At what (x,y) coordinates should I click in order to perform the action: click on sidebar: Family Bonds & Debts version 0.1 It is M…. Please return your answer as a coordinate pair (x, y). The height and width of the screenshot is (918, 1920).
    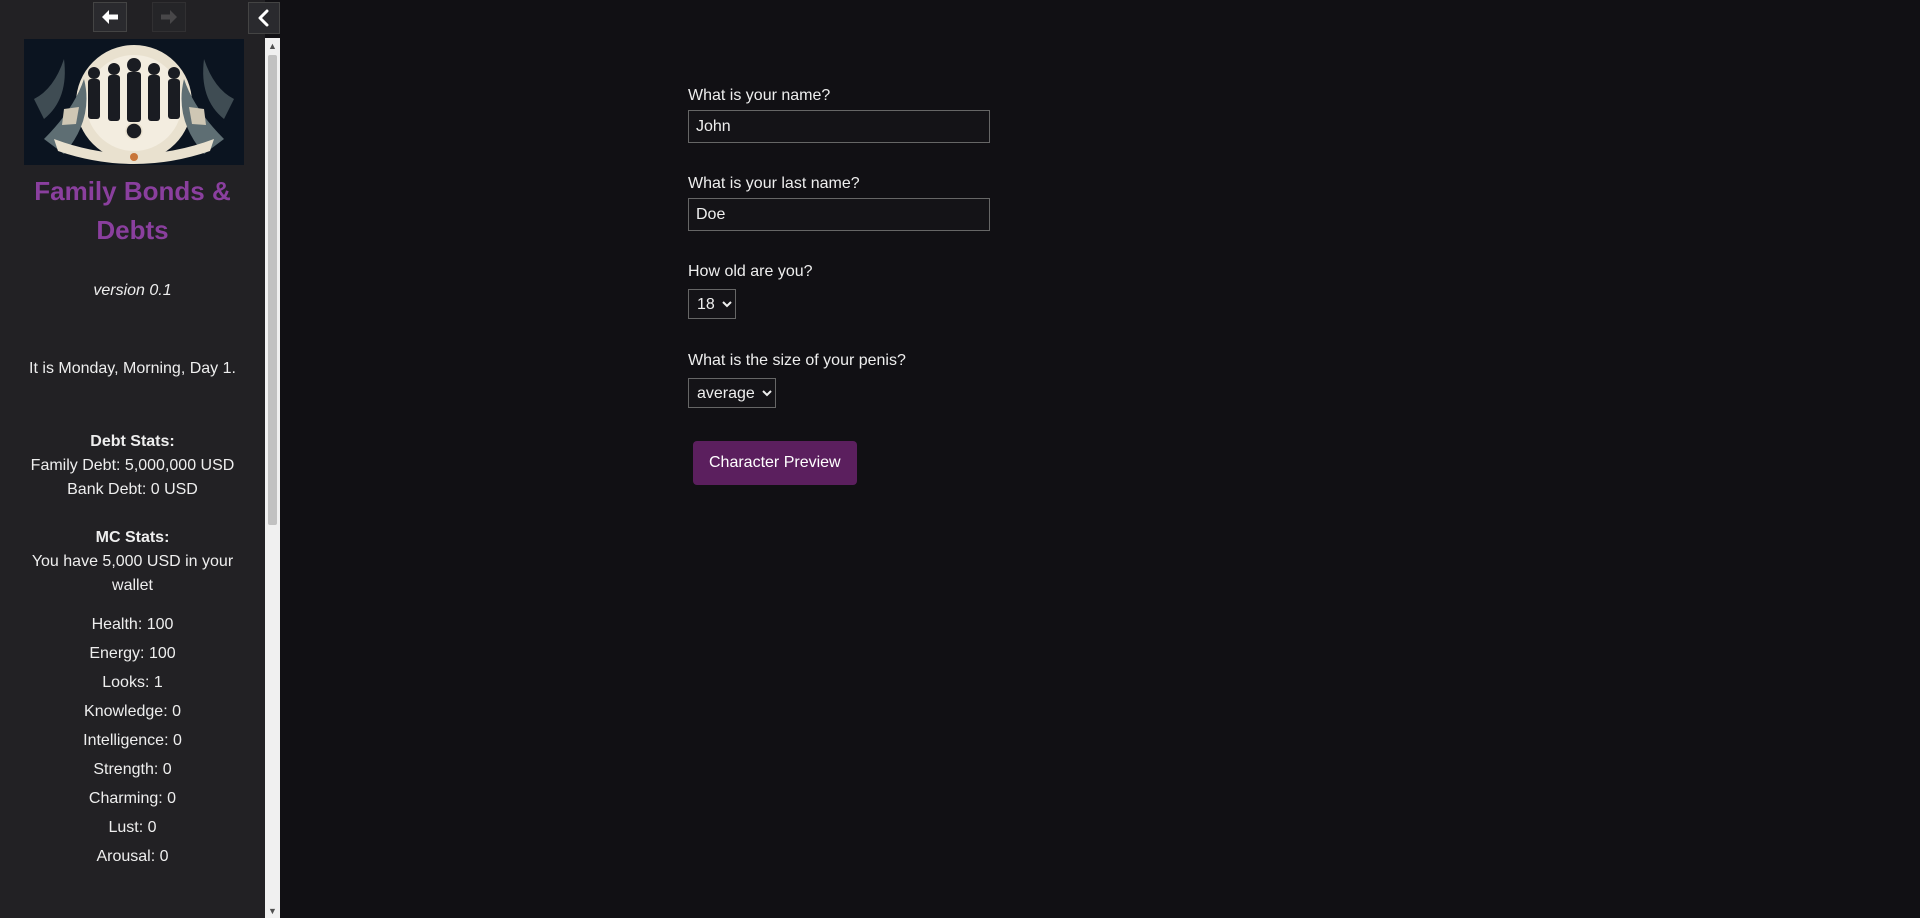
    Looking at the image, I should click on (132, 459).